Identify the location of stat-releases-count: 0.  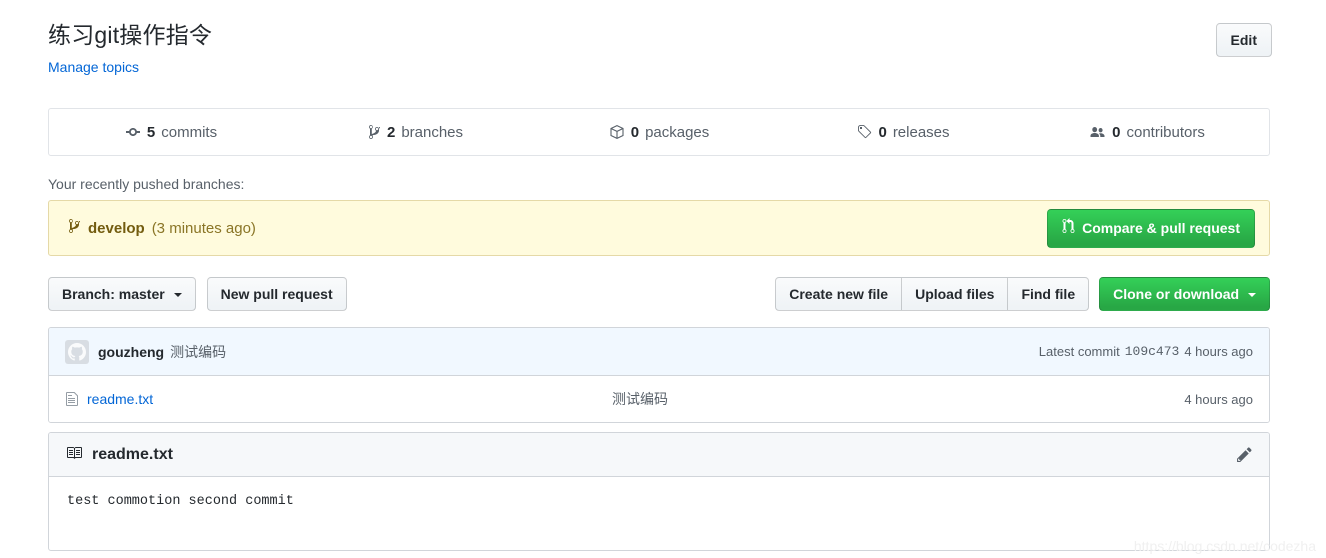
(882, 132).